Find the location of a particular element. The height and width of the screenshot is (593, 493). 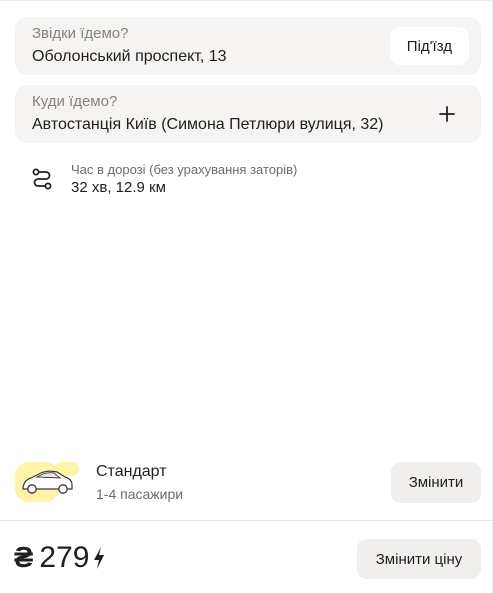

route-icon is located at coordinates (42, 179).